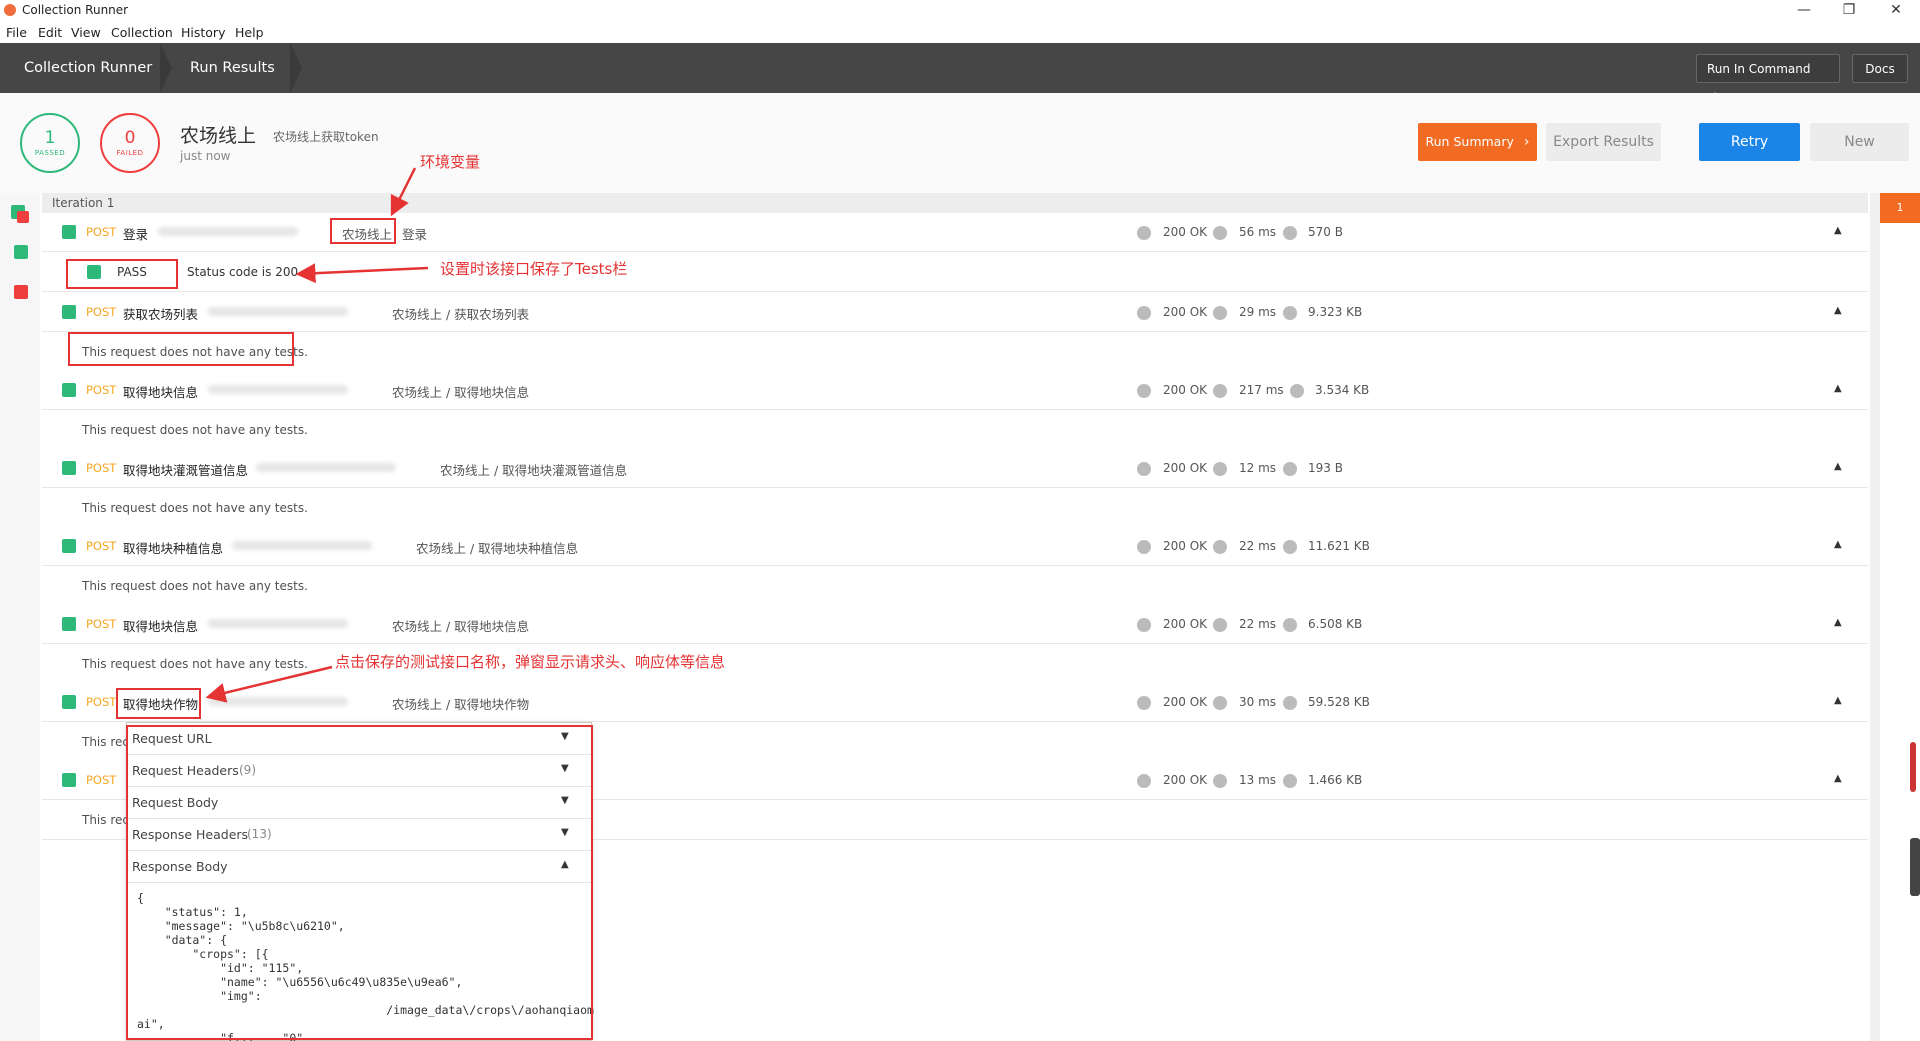 Image resolution: width=1920 pixels, height=1041 pixels. Describe the element at coordinates (317, 435) in the screenshot. I see `annotation-arrows` at that location.